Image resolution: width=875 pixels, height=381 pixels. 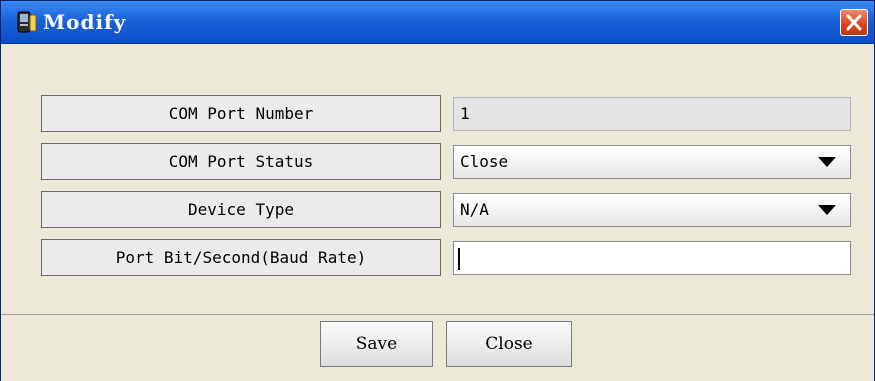 What do you see at coordinates (484, 161) in the screenshot?
I see `com-port-status-value: Close` at bounding box center [484, 161].